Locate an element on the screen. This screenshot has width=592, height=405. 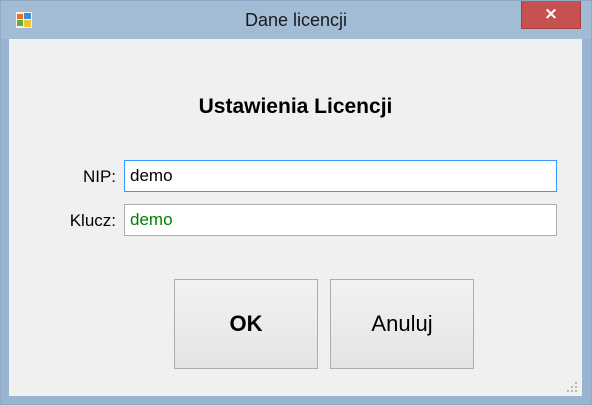
cancel-button: Anuluj is located at coordinates (402, 324).